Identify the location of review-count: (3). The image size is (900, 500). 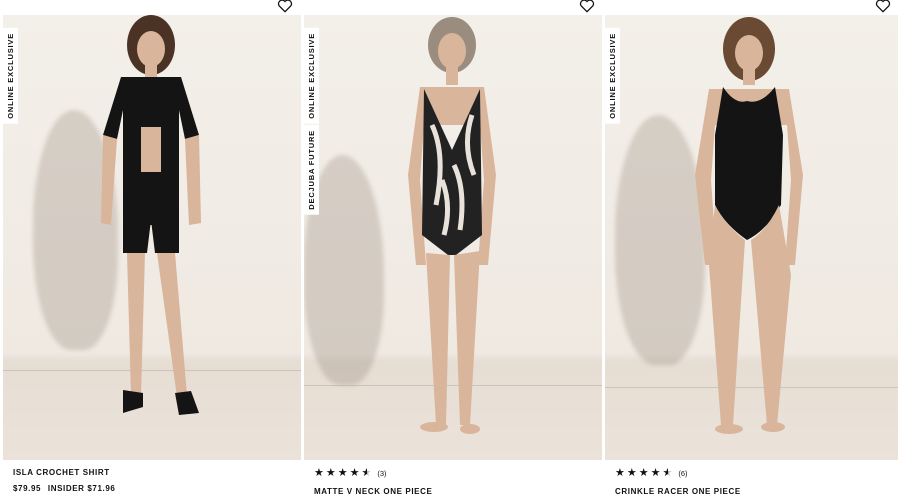
(382, 473).